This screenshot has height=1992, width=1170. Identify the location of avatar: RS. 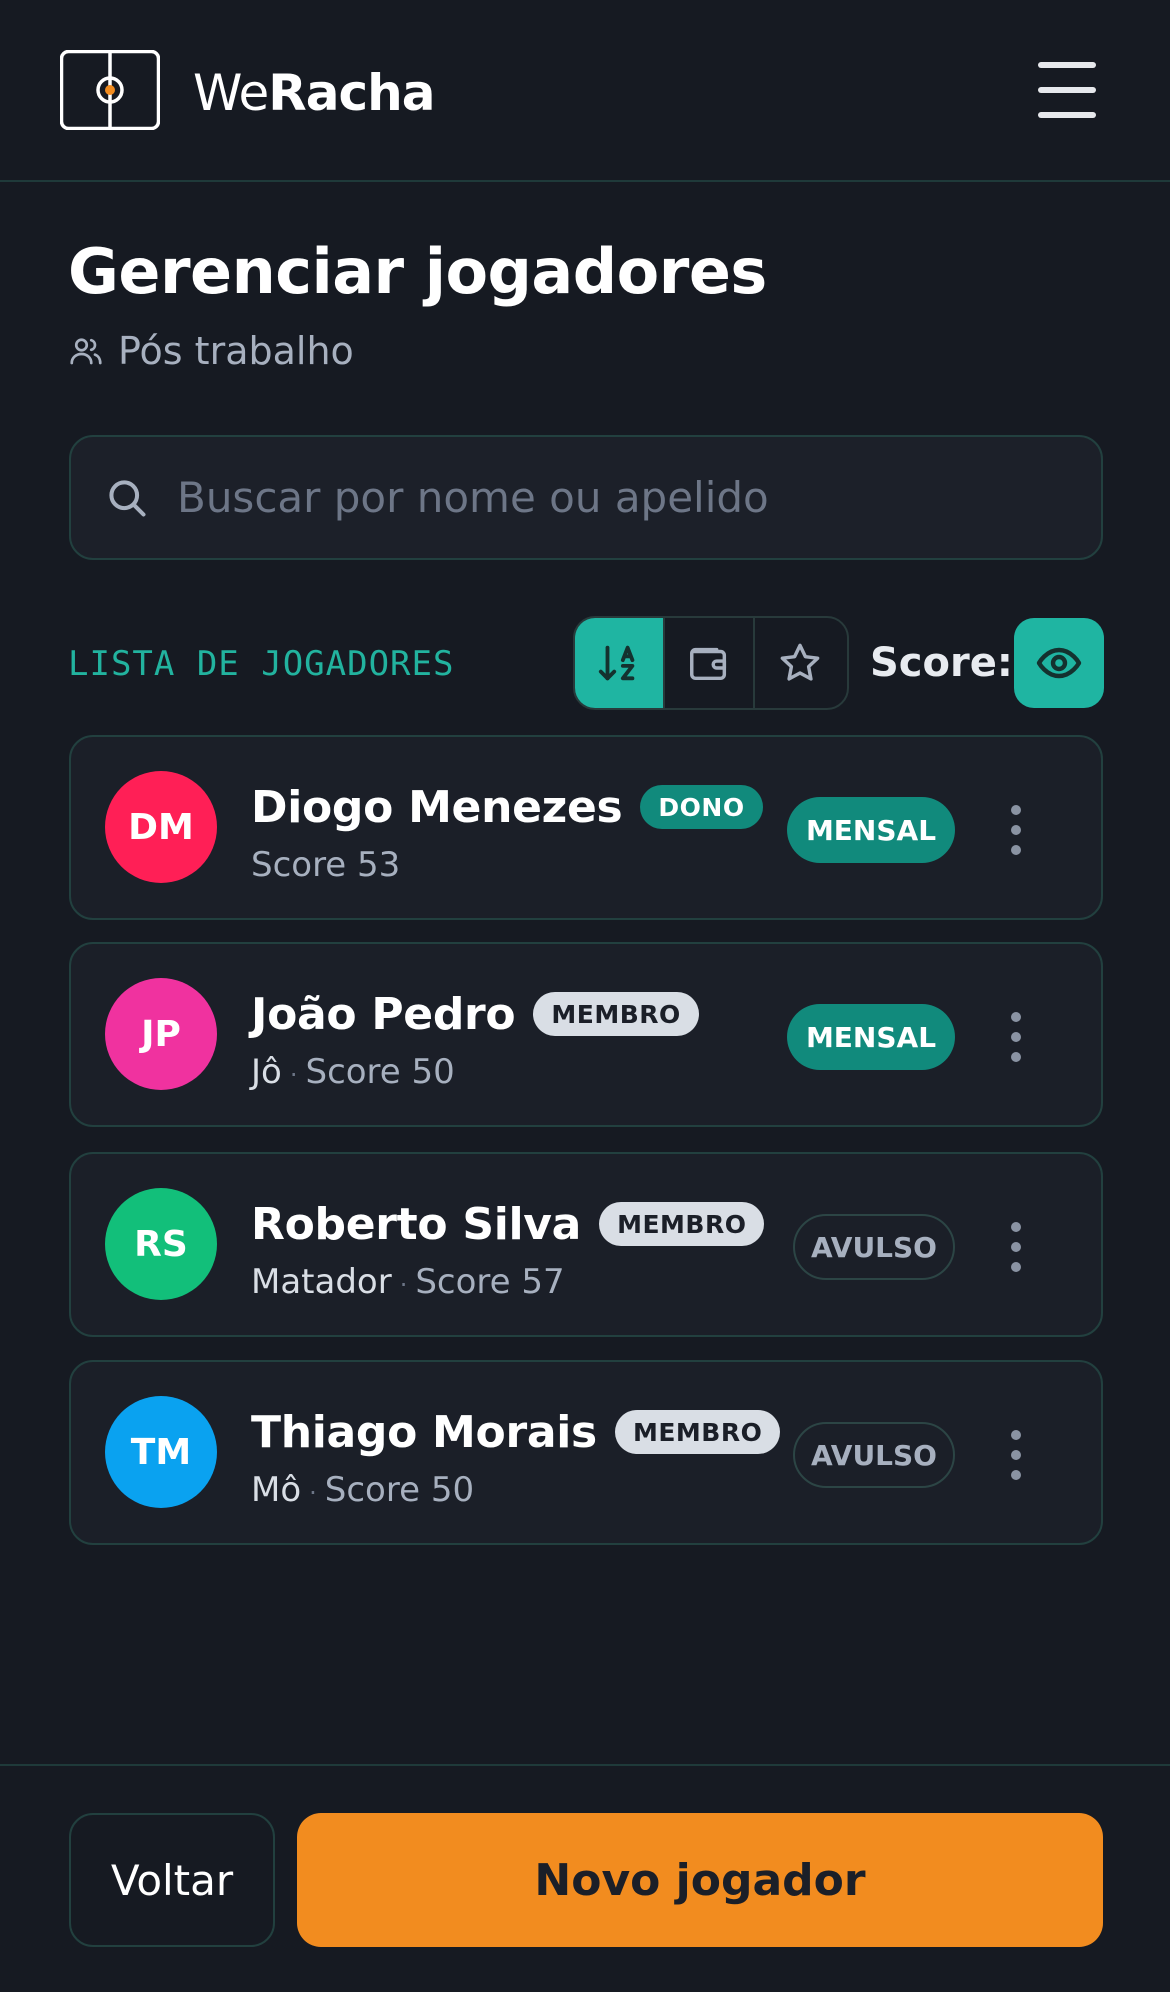
(161, 1244).